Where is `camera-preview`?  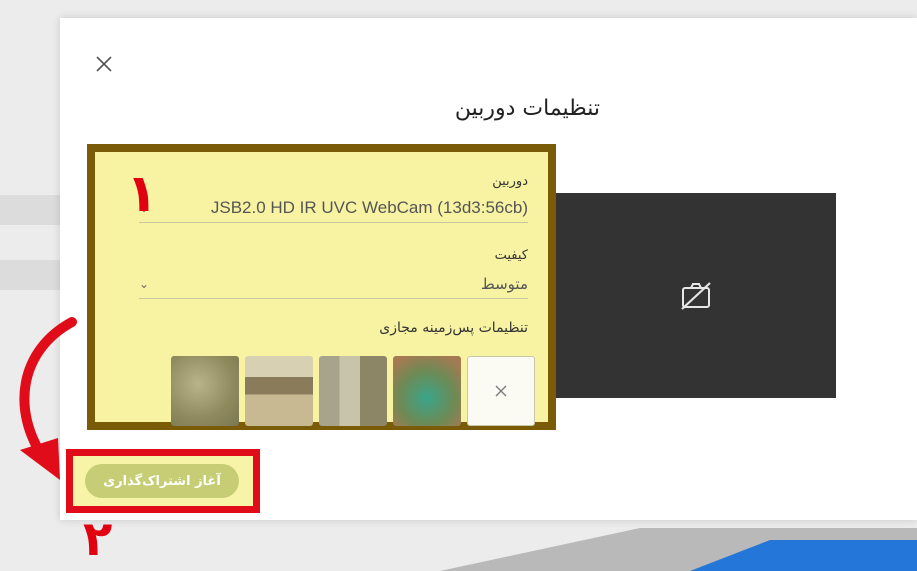 camera-preview is located at coordinates (696, 295).